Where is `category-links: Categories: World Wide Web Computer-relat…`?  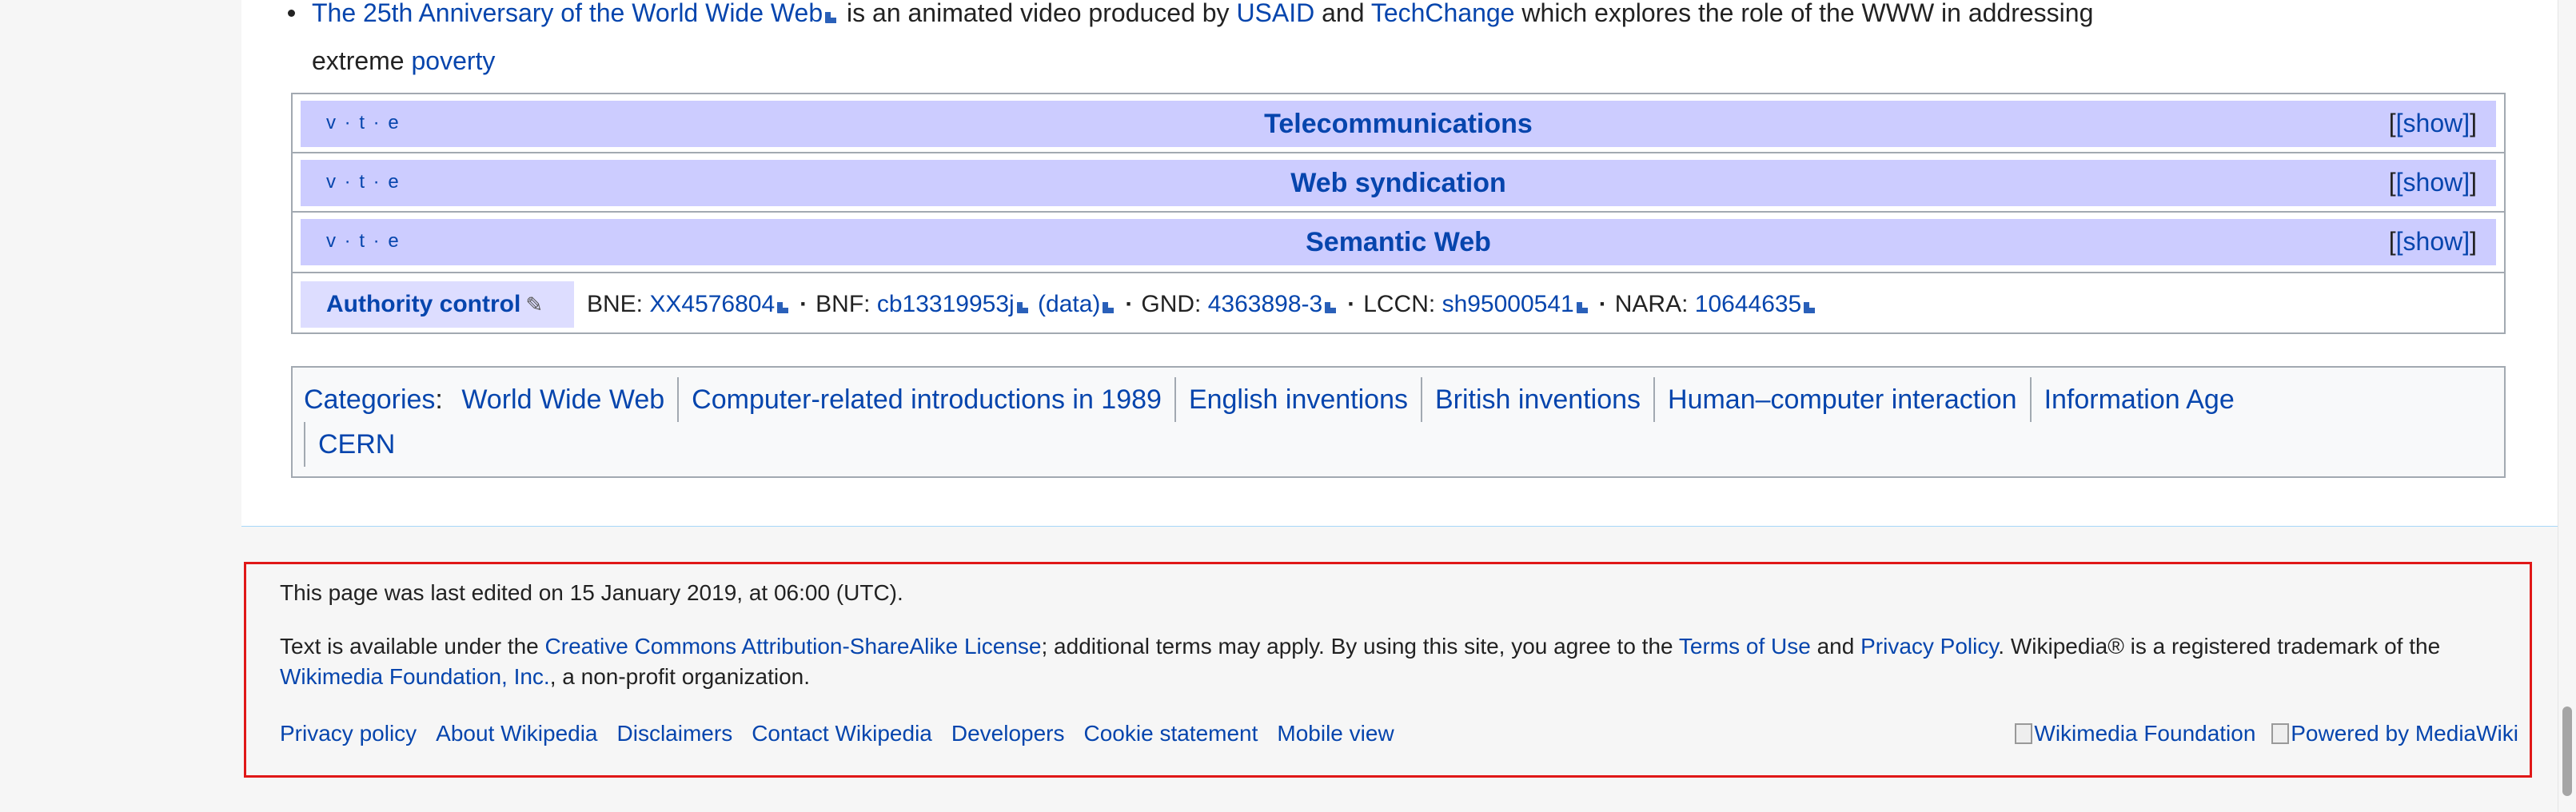
category-links: Categories: World Wide Web Computer-relat… is located at coordinates (1398, 422).